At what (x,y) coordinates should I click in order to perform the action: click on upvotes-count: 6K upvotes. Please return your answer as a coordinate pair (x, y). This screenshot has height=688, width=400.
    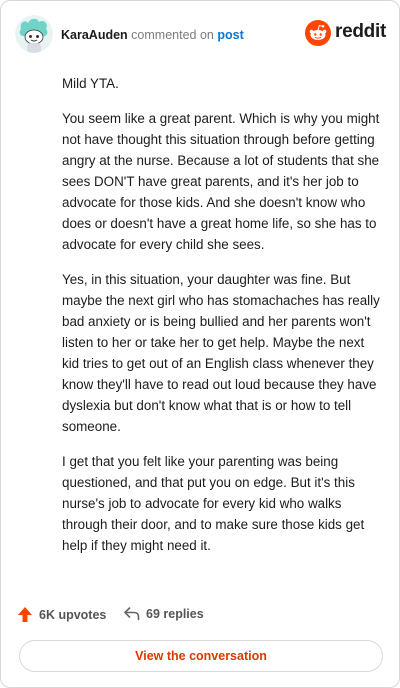
    Looking at the image, I should click on (61, 614).